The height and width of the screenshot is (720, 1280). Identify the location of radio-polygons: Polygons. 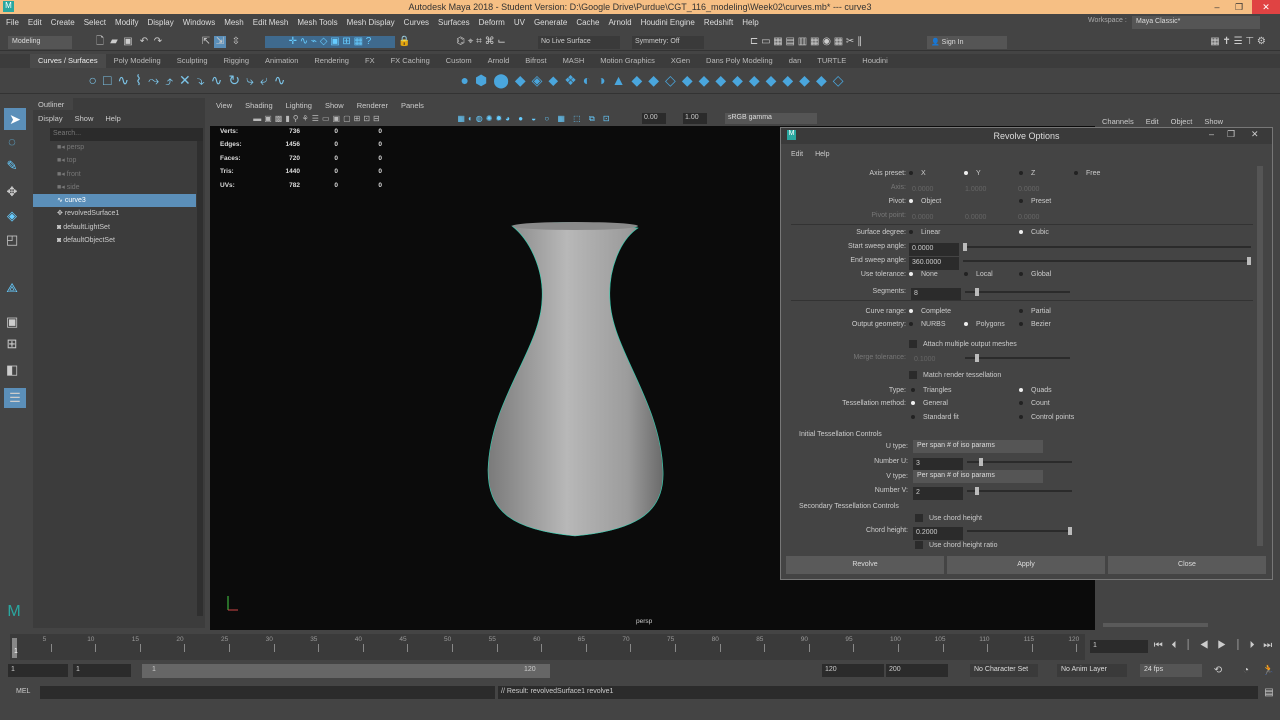
(984, 324).